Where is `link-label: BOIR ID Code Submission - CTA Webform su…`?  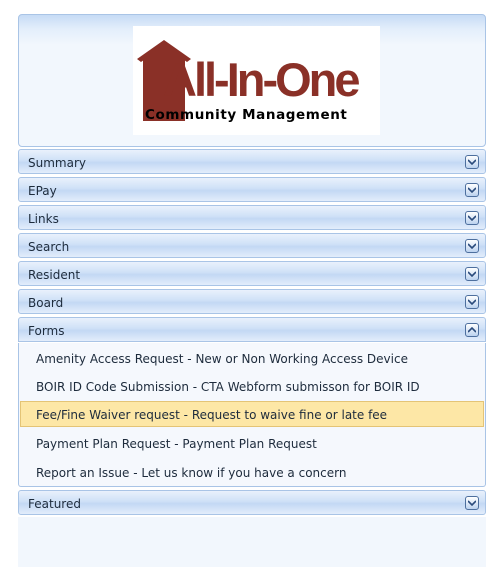 link-label: BOIR ID Code Submission - CTA Webform su… is located at coordinates (228, 387).